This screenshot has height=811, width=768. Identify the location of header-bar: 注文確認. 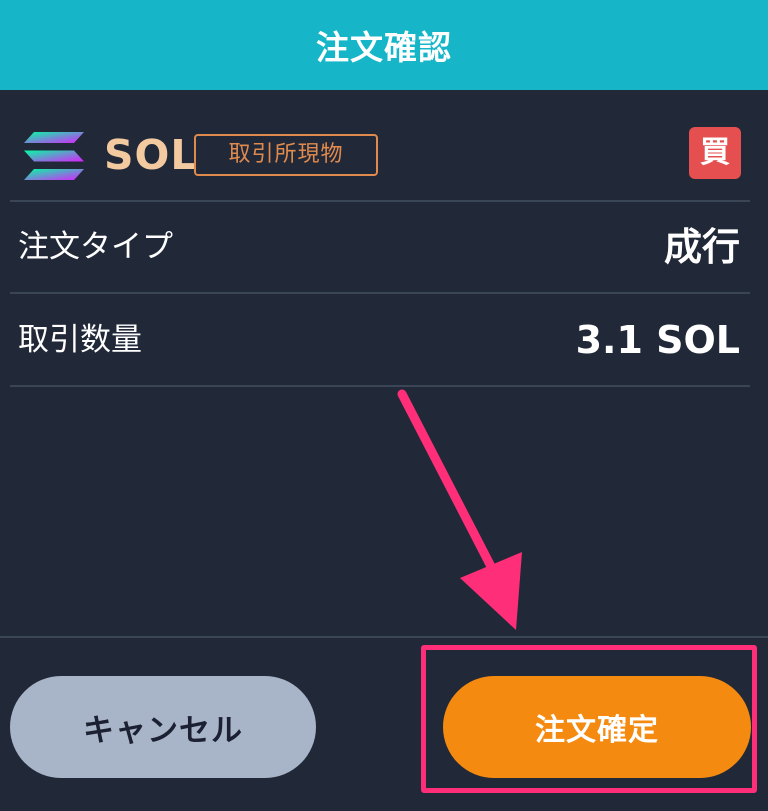
(384, 45).